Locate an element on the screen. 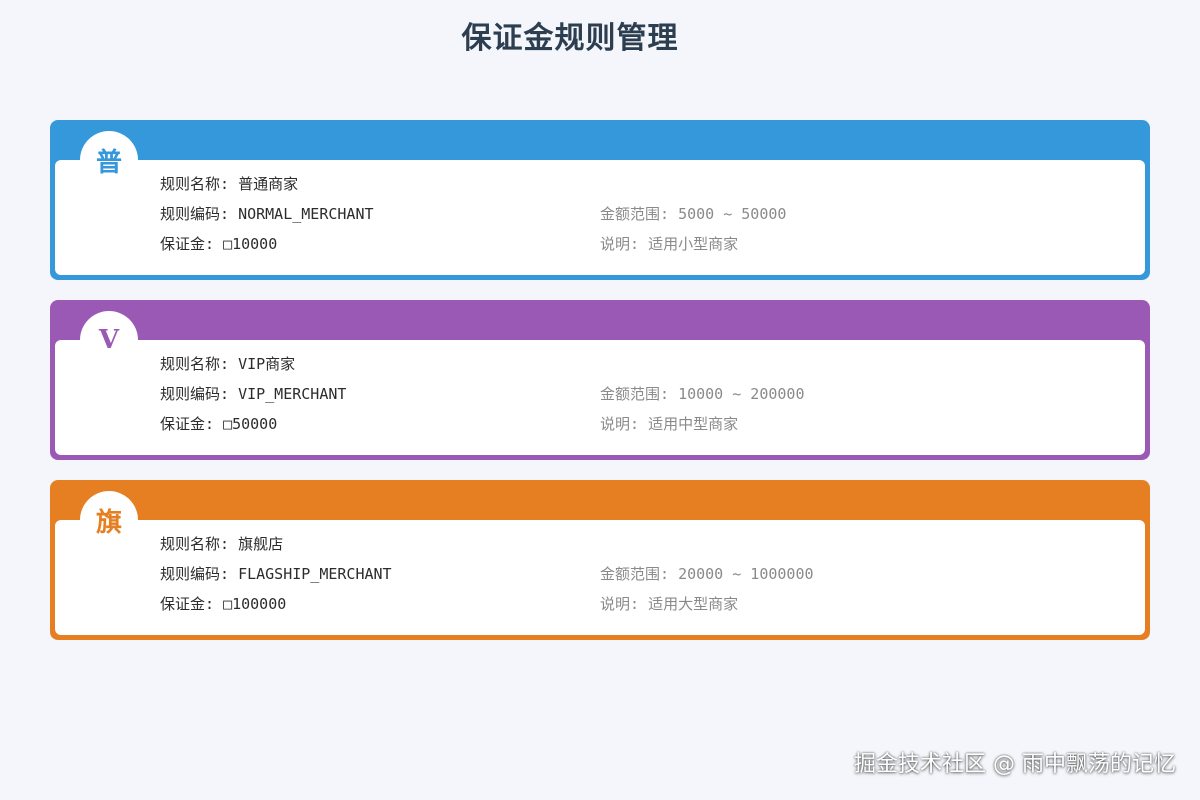 This screenshot has width=1200, height=800. rule-name-field: 规则名称: 普通商家 is located at coordinates (229, 184).